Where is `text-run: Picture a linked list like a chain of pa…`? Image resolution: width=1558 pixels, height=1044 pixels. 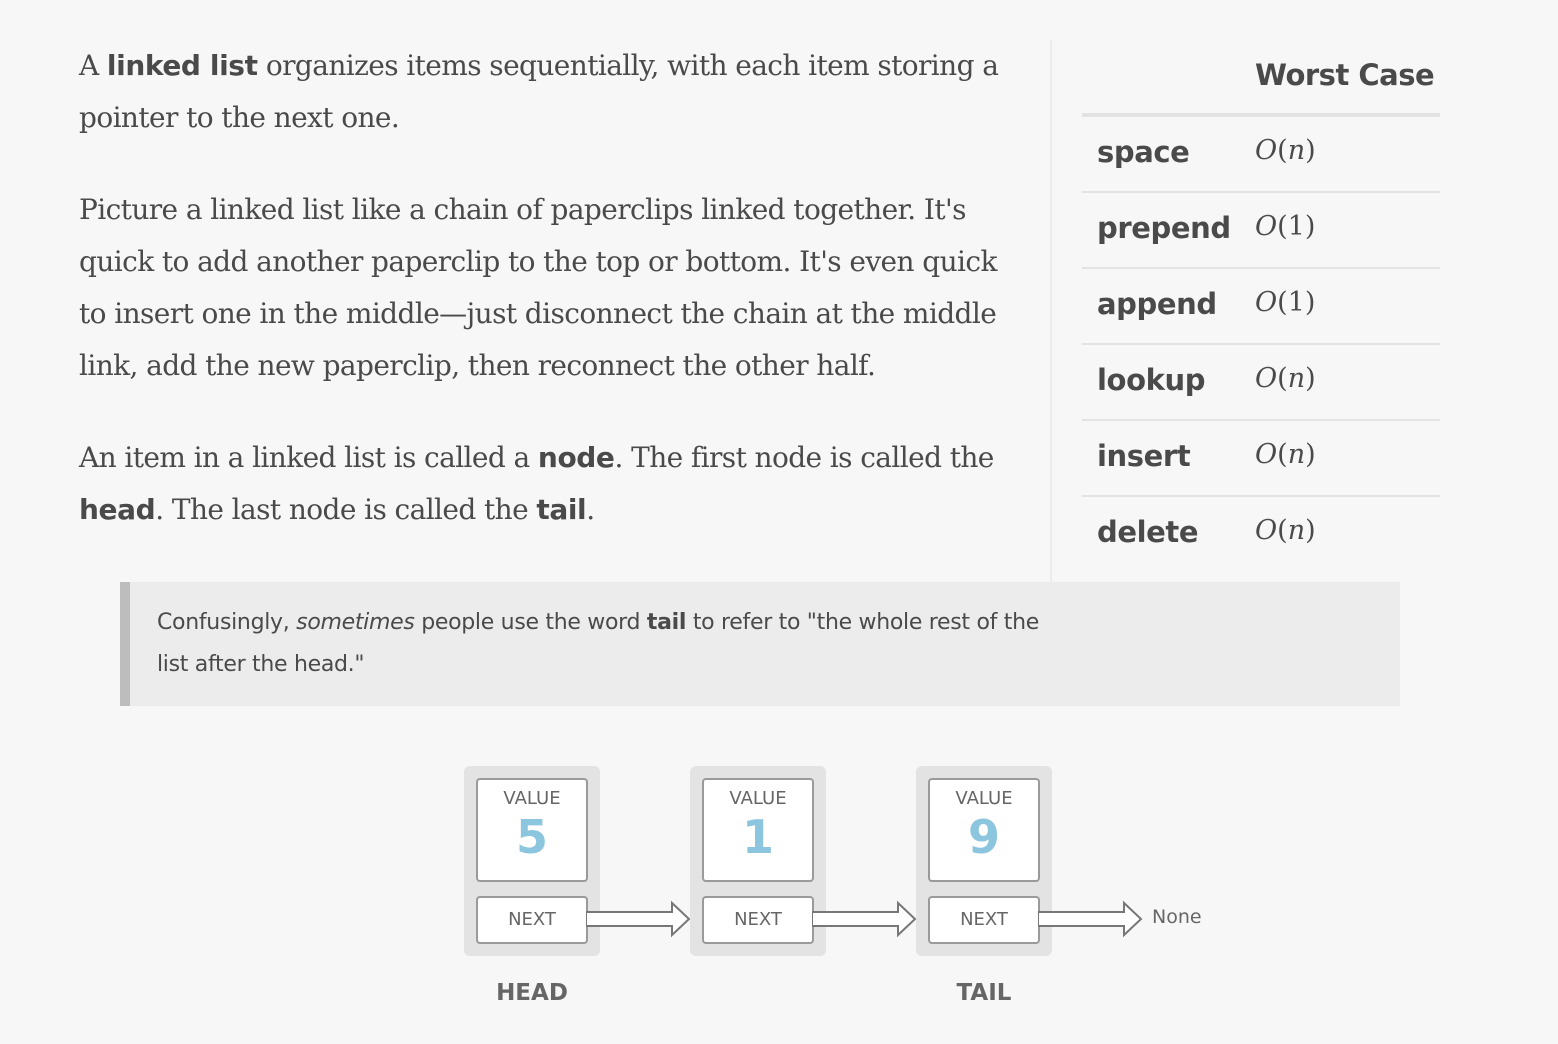
text-run: Picture a linked list like a chain of pa… is located at coordinates (538, 287).